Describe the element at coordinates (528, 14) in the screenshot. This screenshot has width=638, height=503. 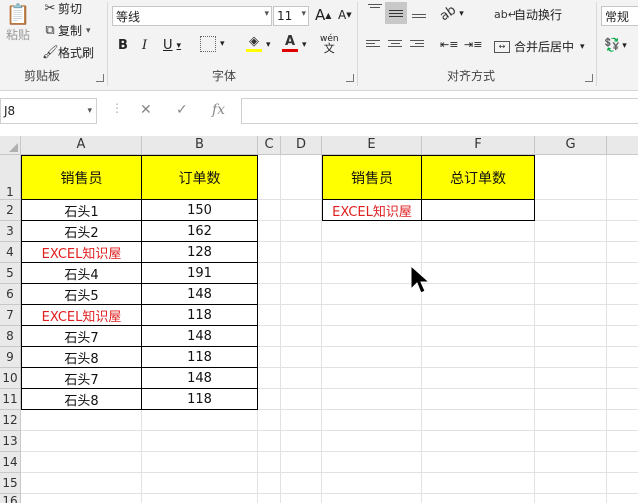
I see `wrap-text-button: ab↵ 自动换行` at that location.